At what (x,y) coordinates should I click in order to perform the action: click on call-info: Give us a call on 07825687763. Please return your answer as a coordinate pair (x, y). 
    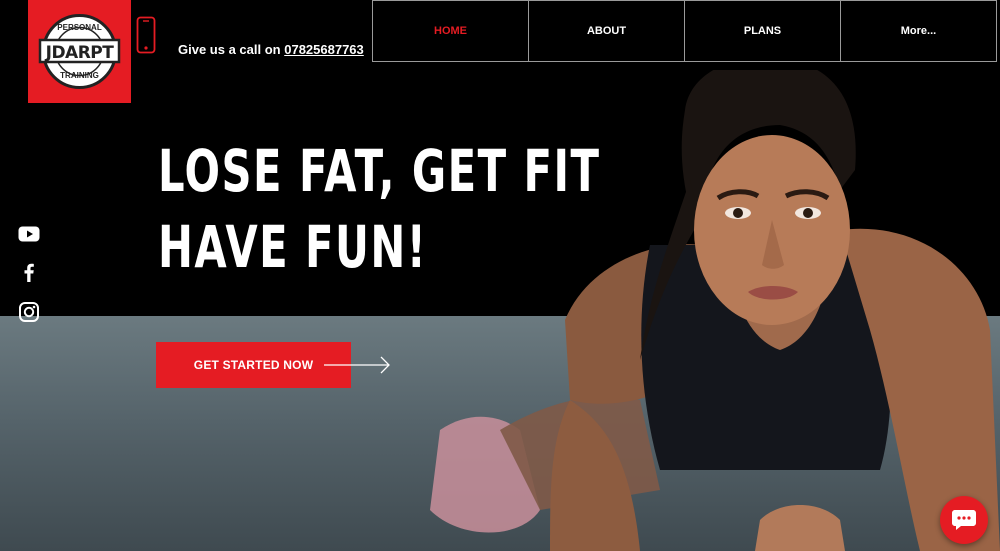
    Looking at the image, I should click on (271, 49).